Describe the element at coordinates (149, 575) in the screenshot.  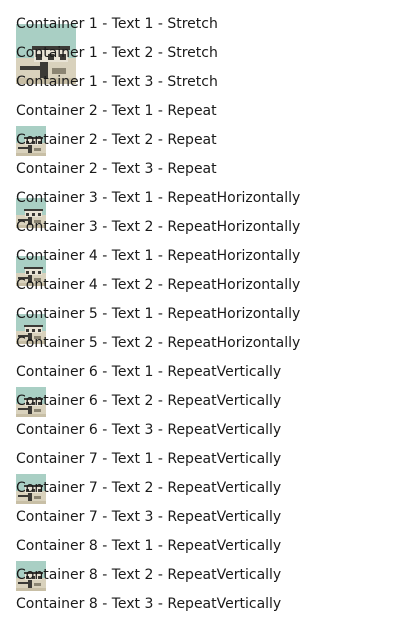
I see `container-8-text-2: Container 8 - Text 2 - RepeatVertically` at that location.